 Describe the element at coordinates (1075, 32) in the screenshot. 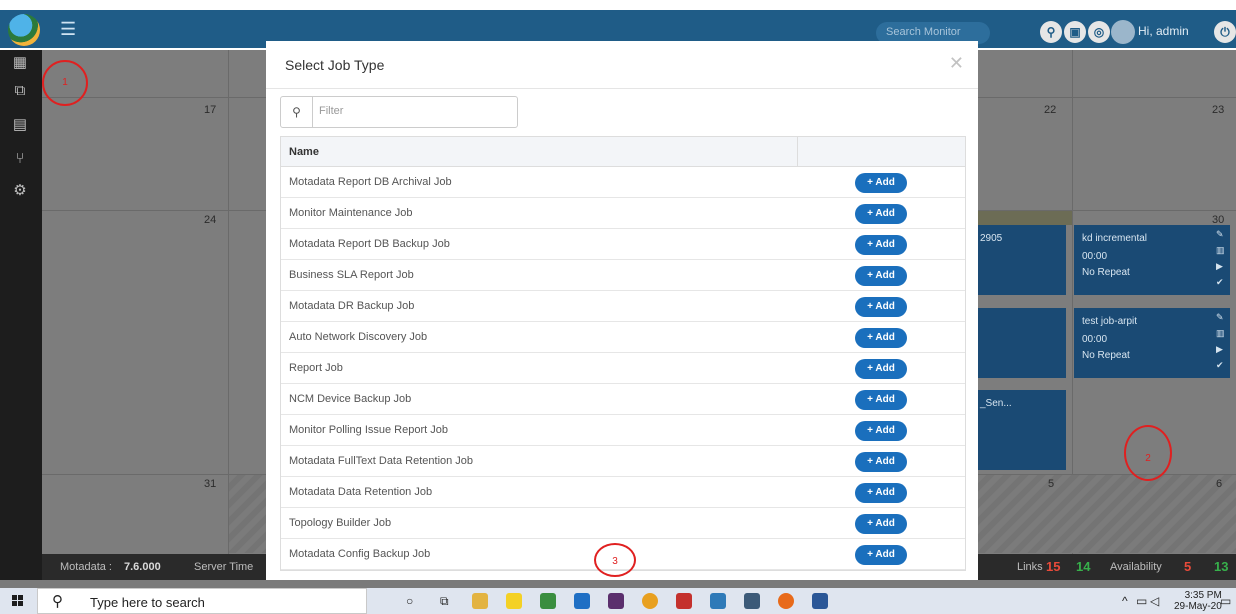

I see `camera-icon: ▣` at that location.